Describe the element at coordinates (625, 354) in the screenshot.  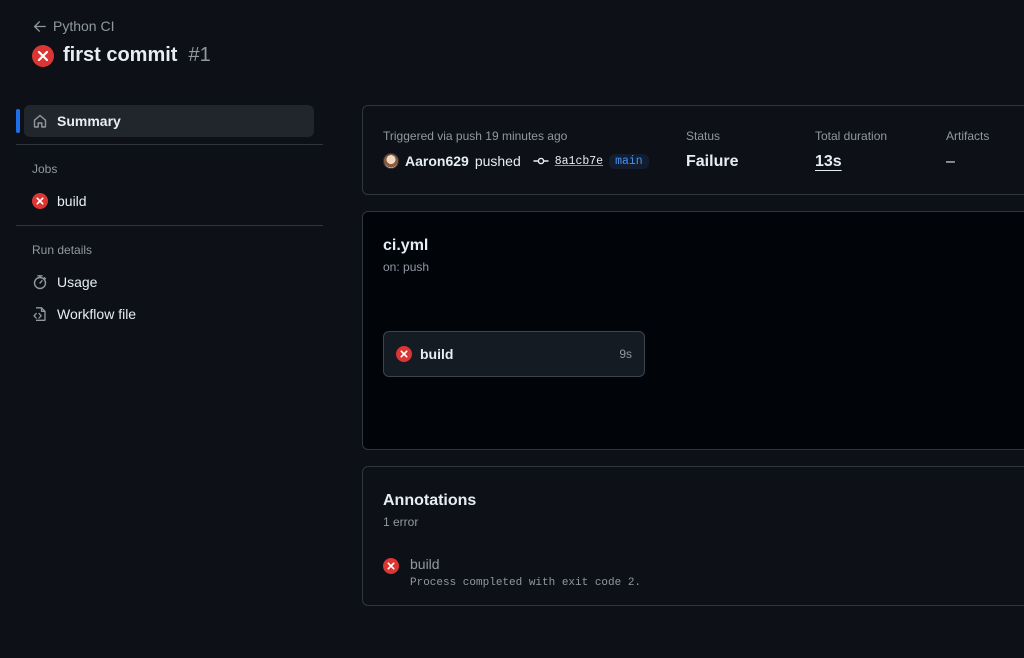
I see `job-duration: 9s` at that location.